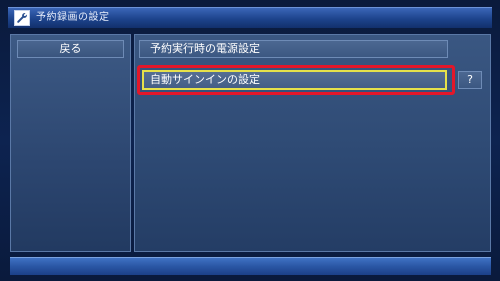 Image resolution: width=500 pixels, height=281 pixels. Describe the element at coordinates (250, 17) in the screenshot. I see `title-bar: 予約録画の設定` at that location.